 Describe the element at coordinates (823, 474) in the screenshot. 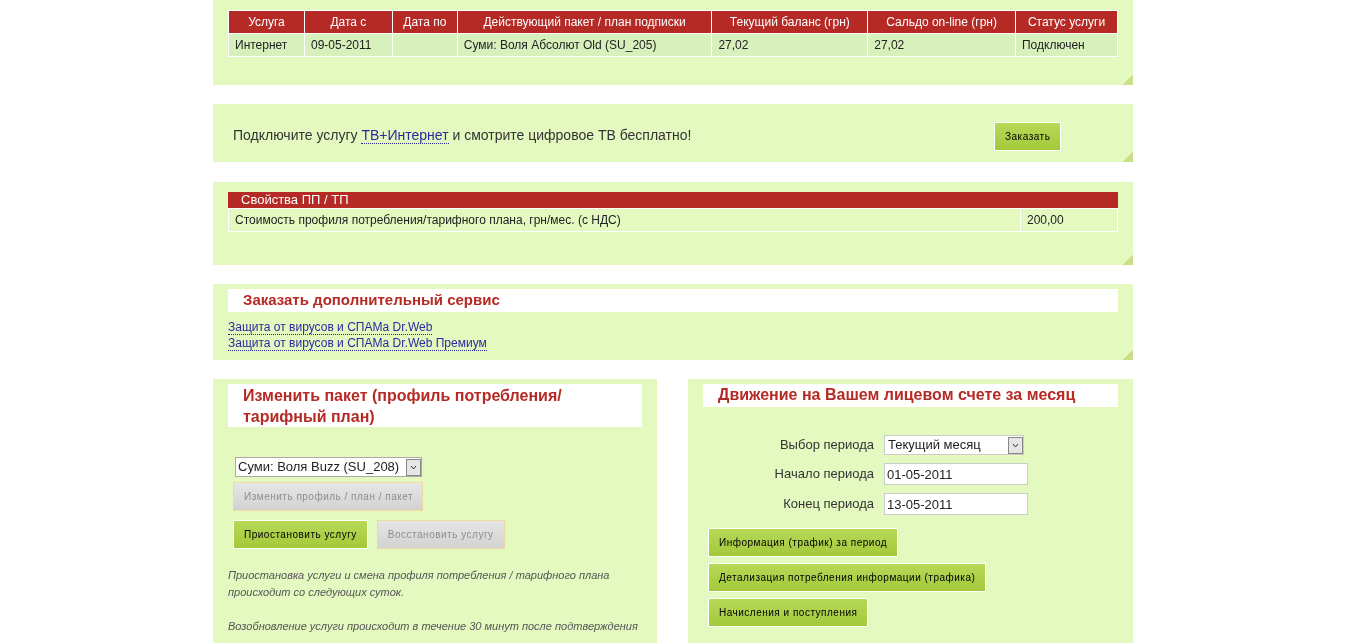

I see `field-label: Начало периода` at that location.